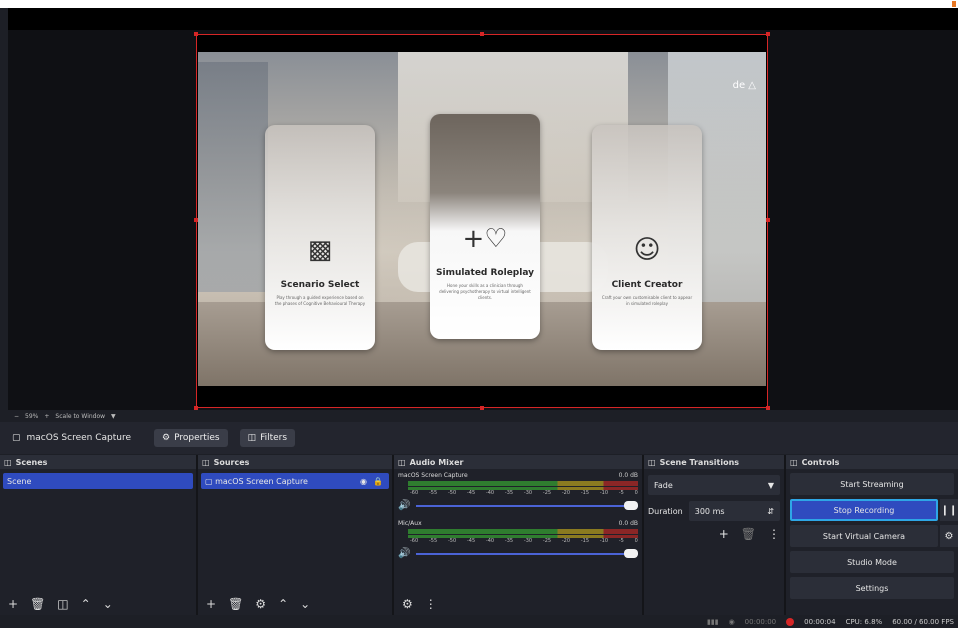  I want to click on transition-toolbar: + 🗑 ⋮, so click(714, 534).